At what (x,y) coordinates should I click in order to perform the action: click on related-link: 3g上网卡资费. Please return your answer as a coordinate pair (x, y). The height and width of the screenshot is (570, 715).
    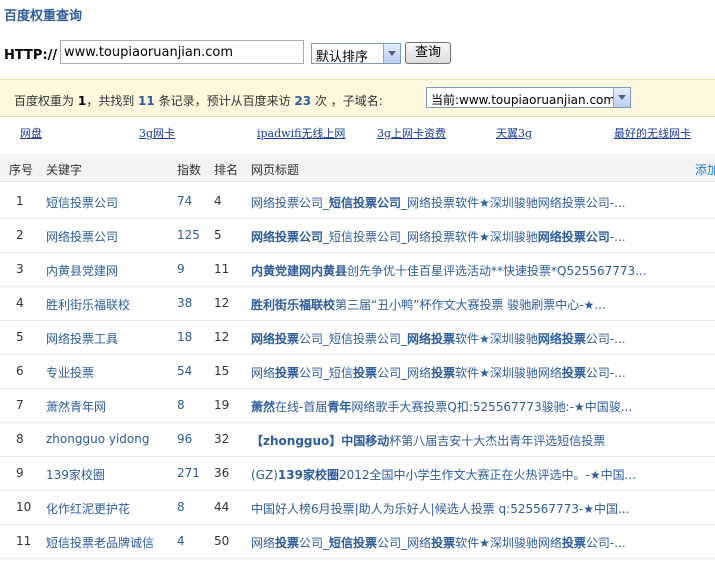
    Looking at the image, I should click on (411, 133).